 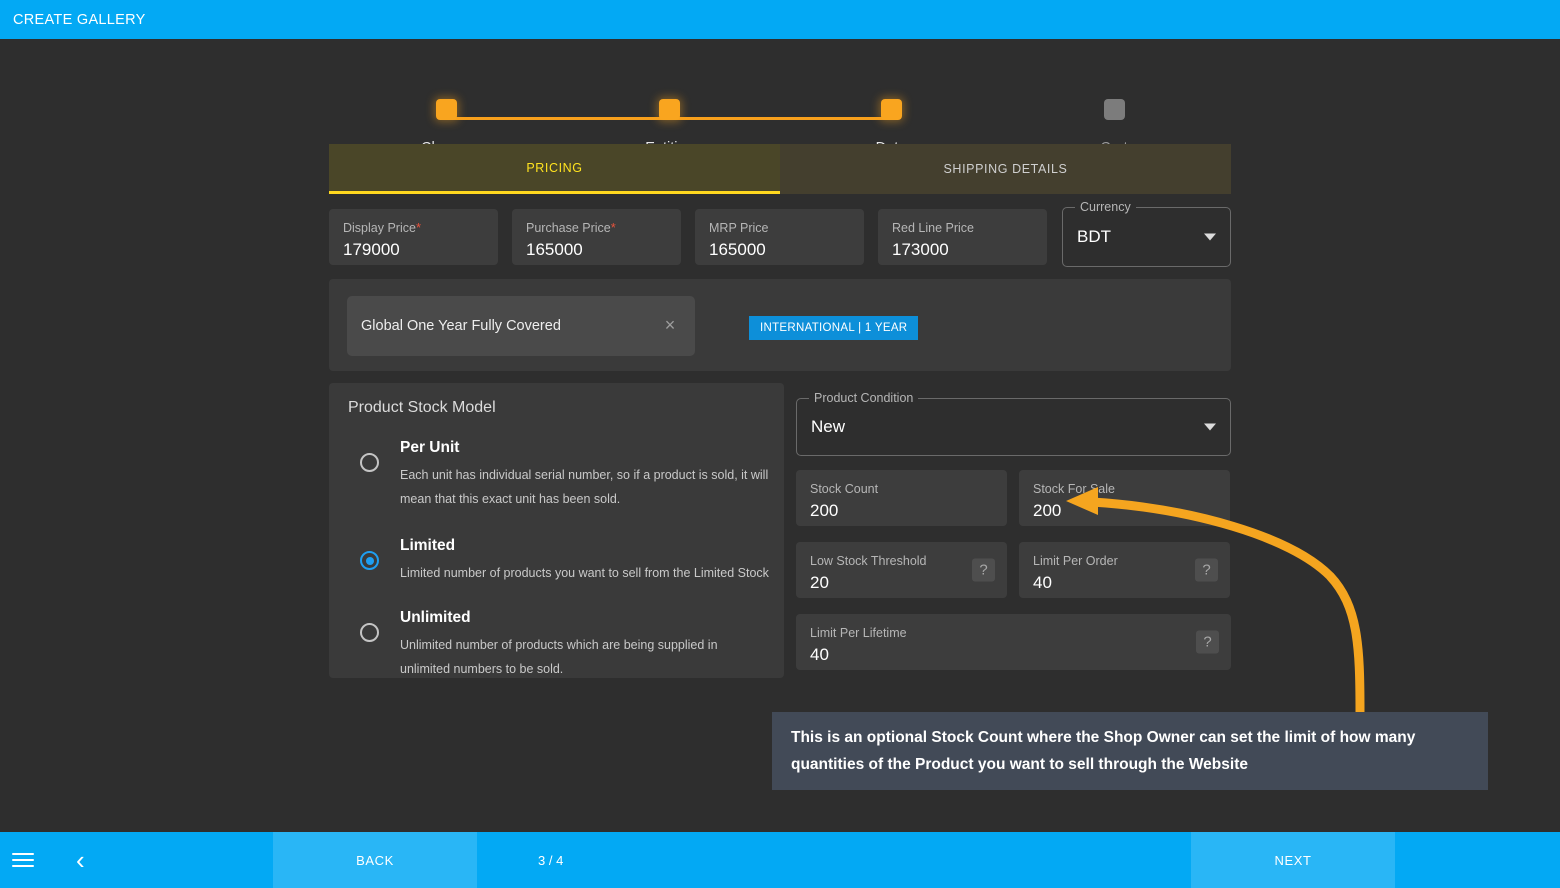 What do you see at coordinates (369, 632) in the screenshot?
I see `radio-unlimited` at bounding box center [369, 632].